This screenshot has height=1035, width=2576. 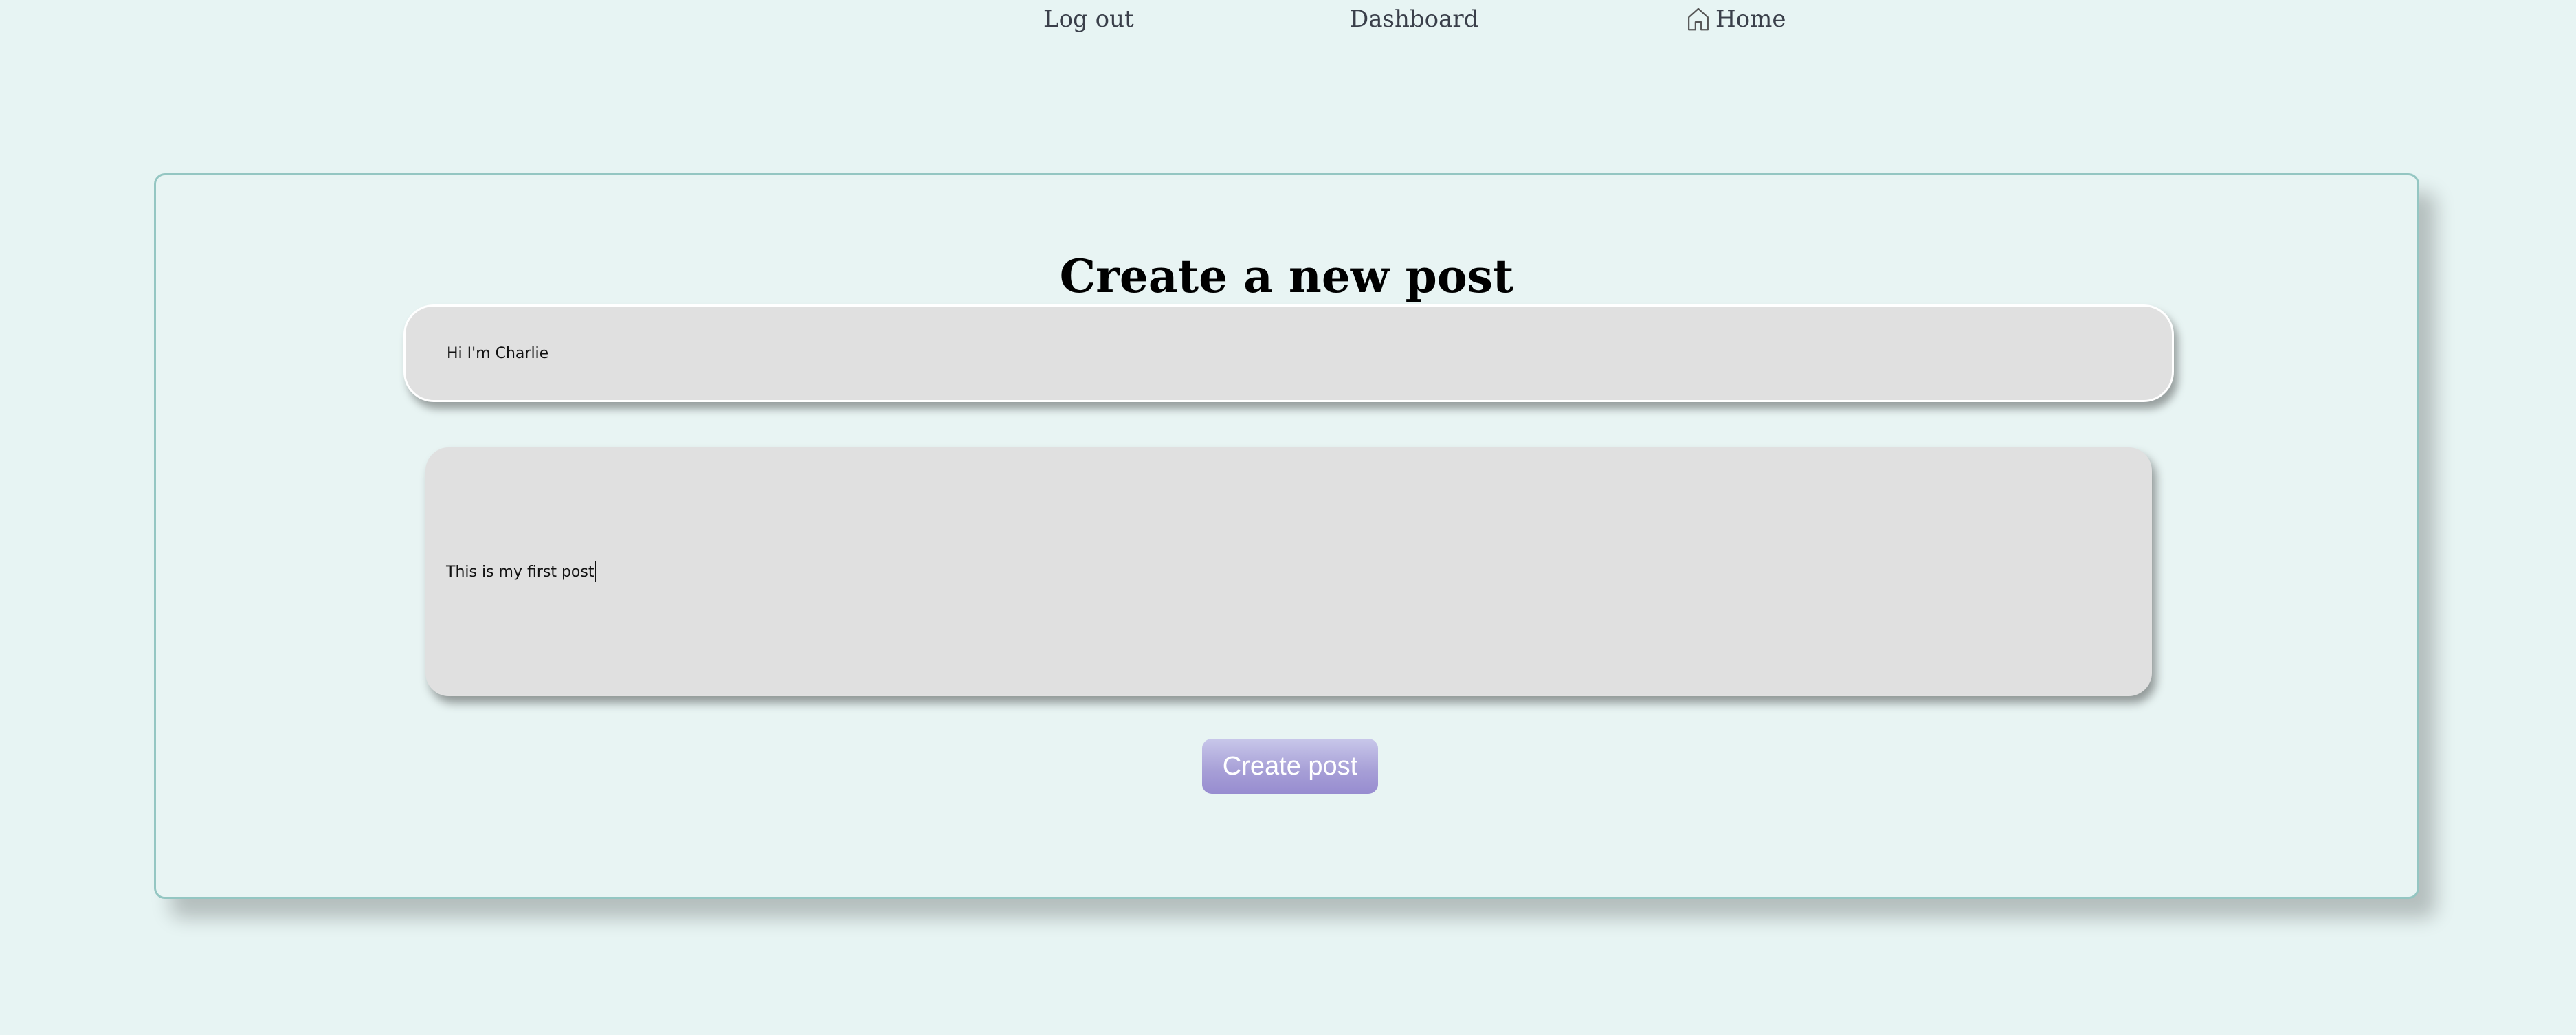 What do you see at coordinates (1288, 20) in the screenshot?
I see `top-nav: Log out Dashboard Home` at bounding box center [1288, 20].